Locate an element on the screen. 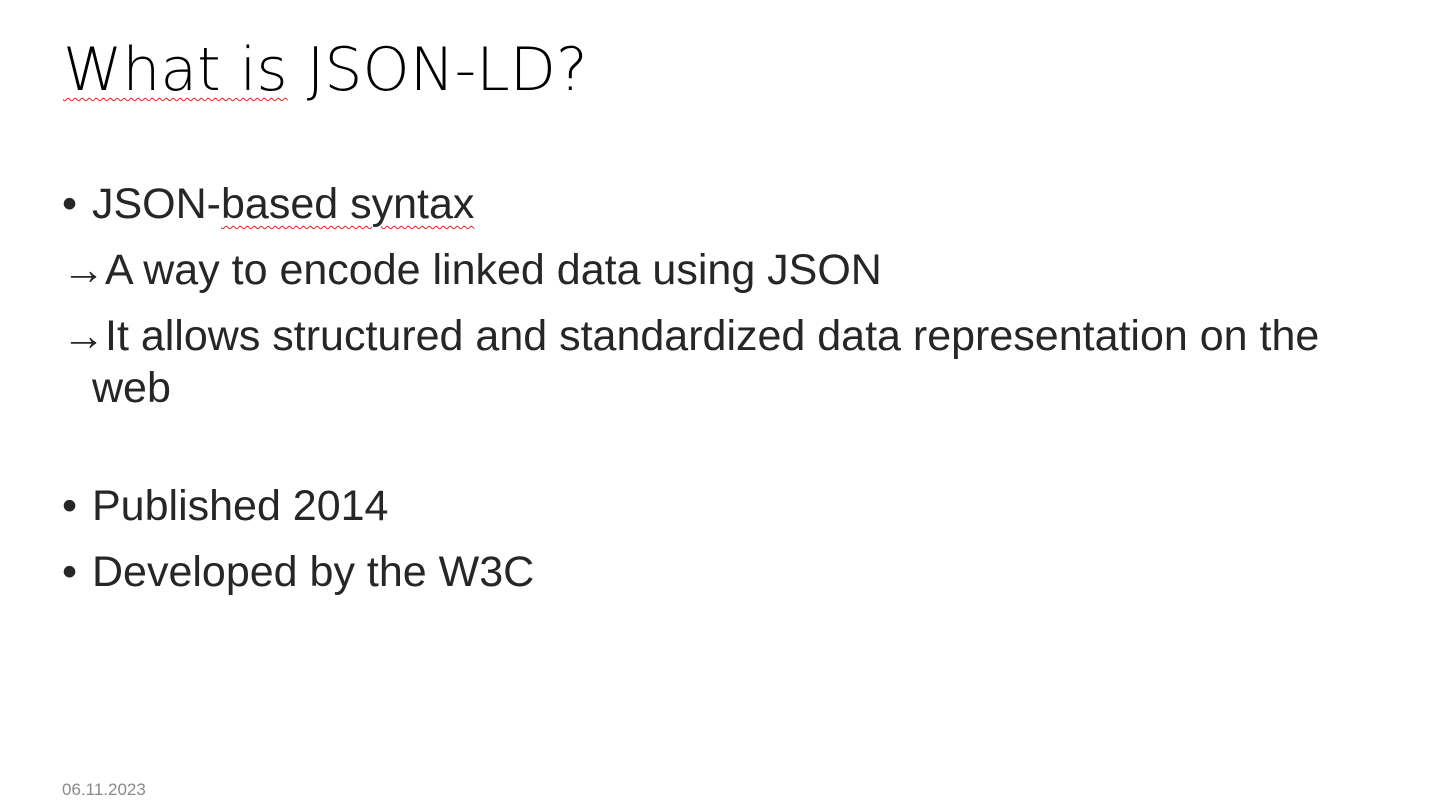 Image resolution: width=1440 pixels, height=809 pixels. arrow-item-text: A way to encode linked data using JSON is located at coordinates (493, 270).